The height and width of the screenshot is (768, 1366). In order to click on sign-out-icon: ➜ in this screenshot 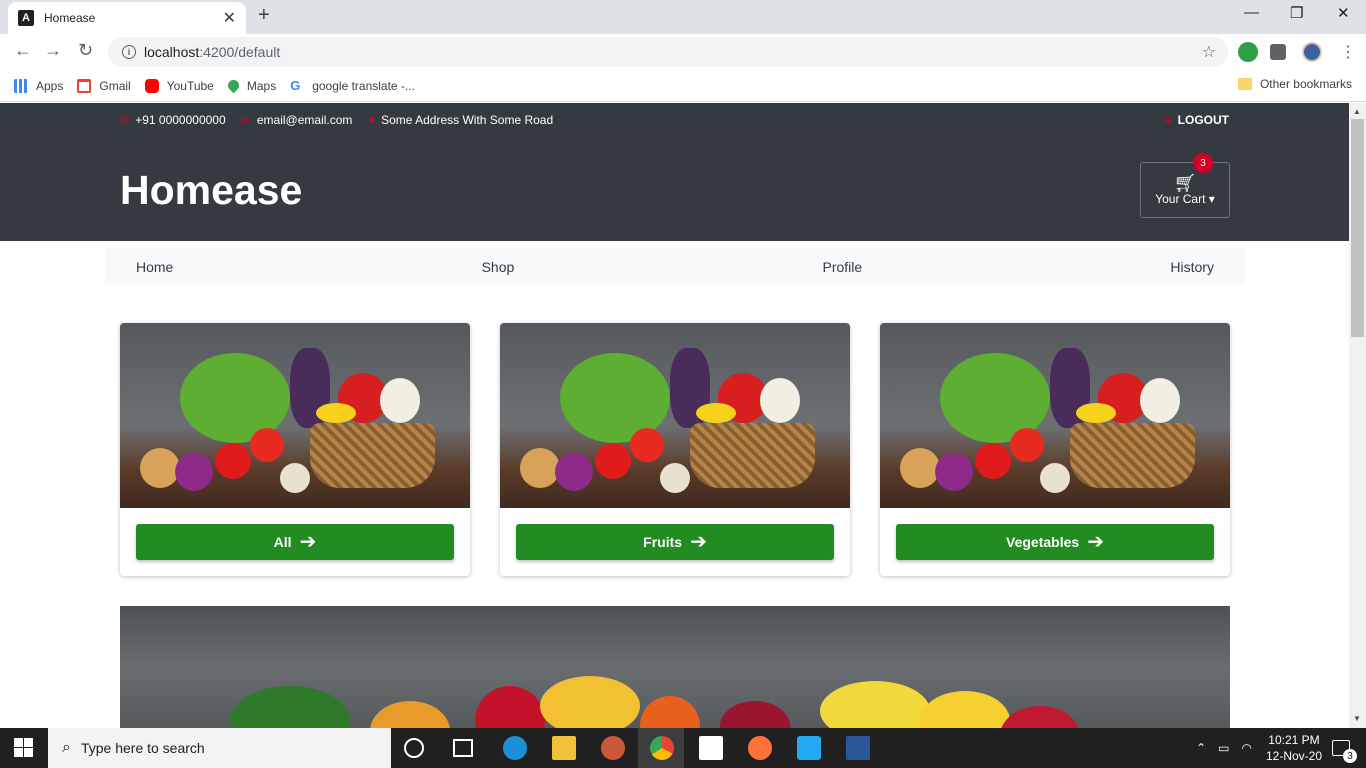, I will do `click(1167, 120)`.